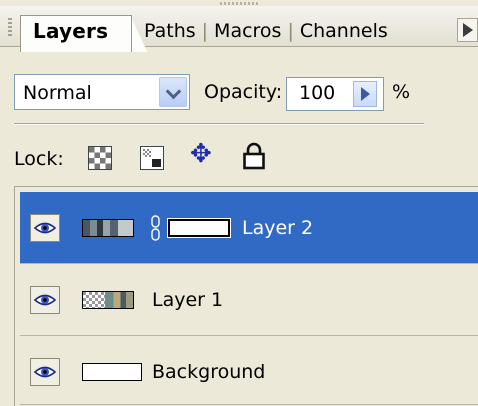 Image resolution: width=478 pixels, height=406 pixels. I want to click on layer-name: Background, so click(209, 372).